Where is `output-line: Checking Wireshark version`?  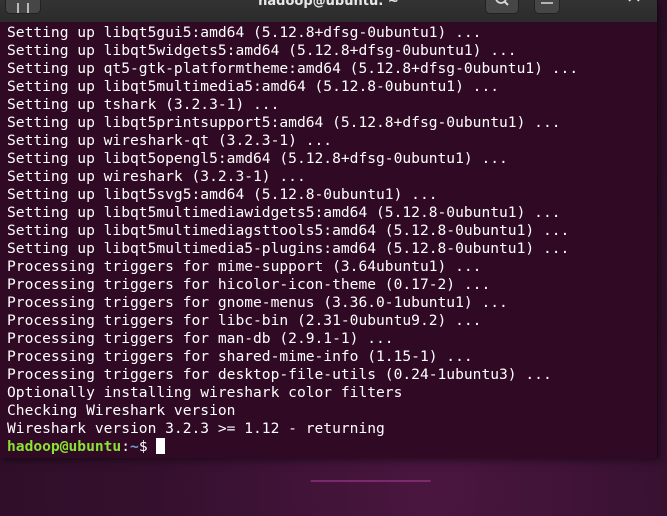
output-line: Checking Wireshark version is located at coordinates (121, 410).